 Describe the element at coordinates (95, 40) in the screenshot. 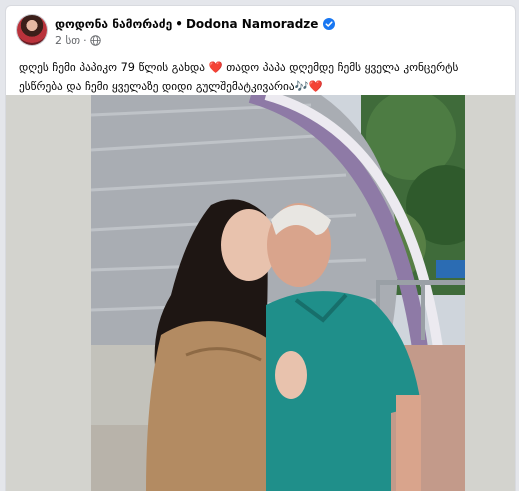

I see `globe-icon` at that location.